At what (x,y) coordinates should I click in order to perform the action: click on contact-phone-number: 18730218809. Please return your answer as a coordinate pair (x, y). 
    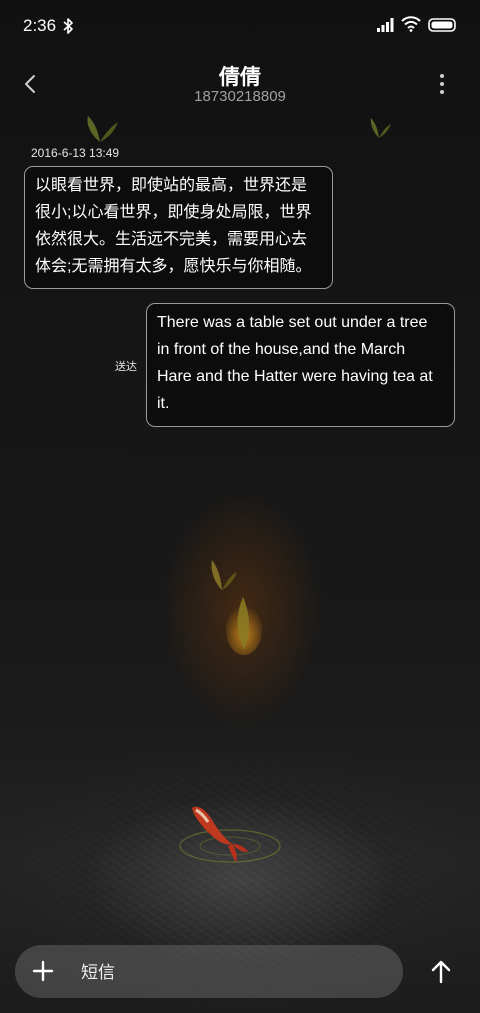
    Looking at the image, I should click on (240, 96).